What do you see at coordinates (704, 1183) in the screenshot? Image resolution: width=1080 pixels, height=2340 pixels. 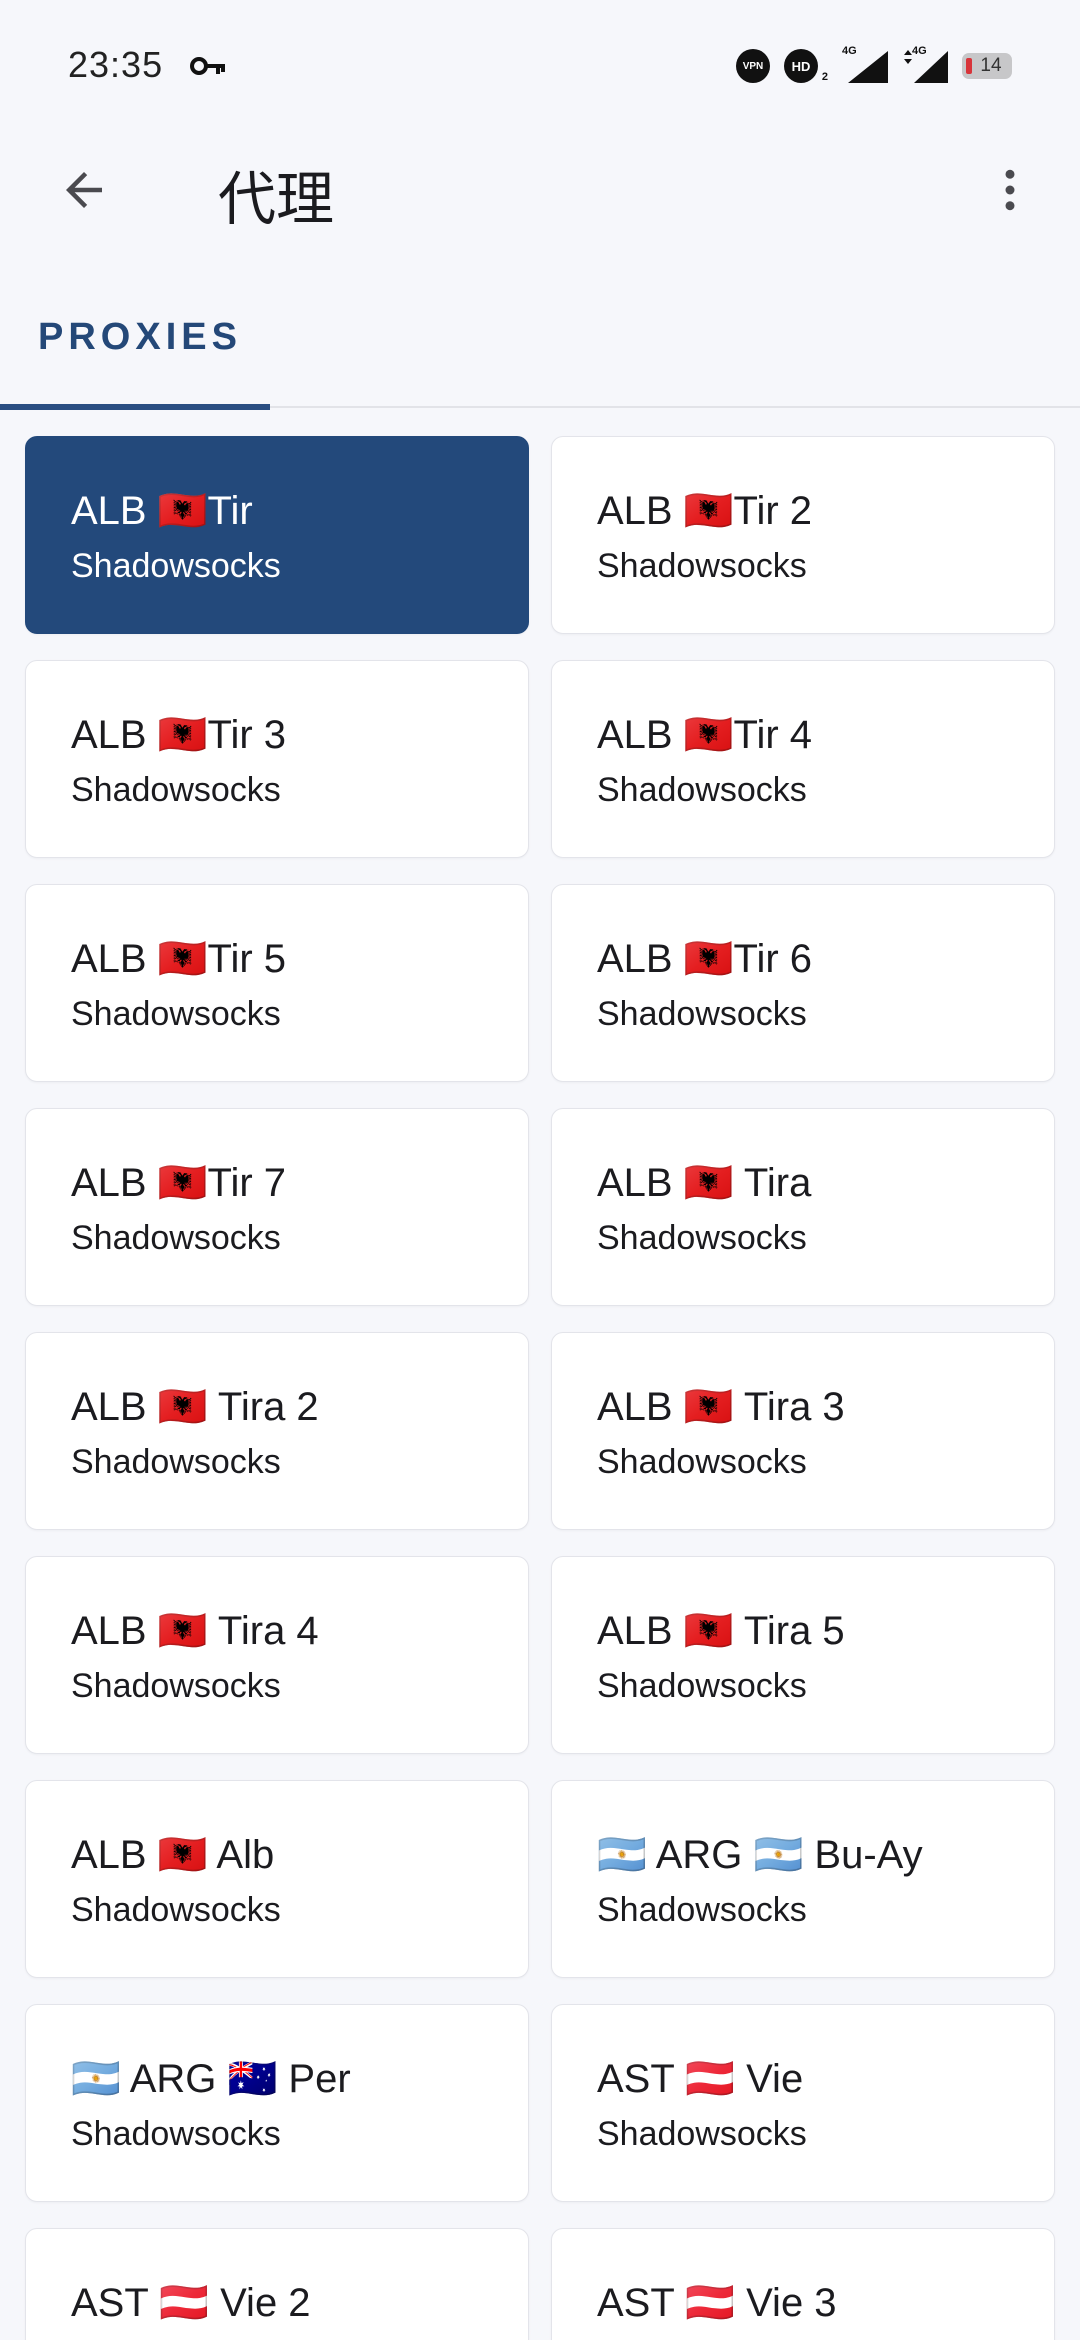 I see `proxy-name: ALB 🇦🇱 Tira` at bounding box center [704, 1183].